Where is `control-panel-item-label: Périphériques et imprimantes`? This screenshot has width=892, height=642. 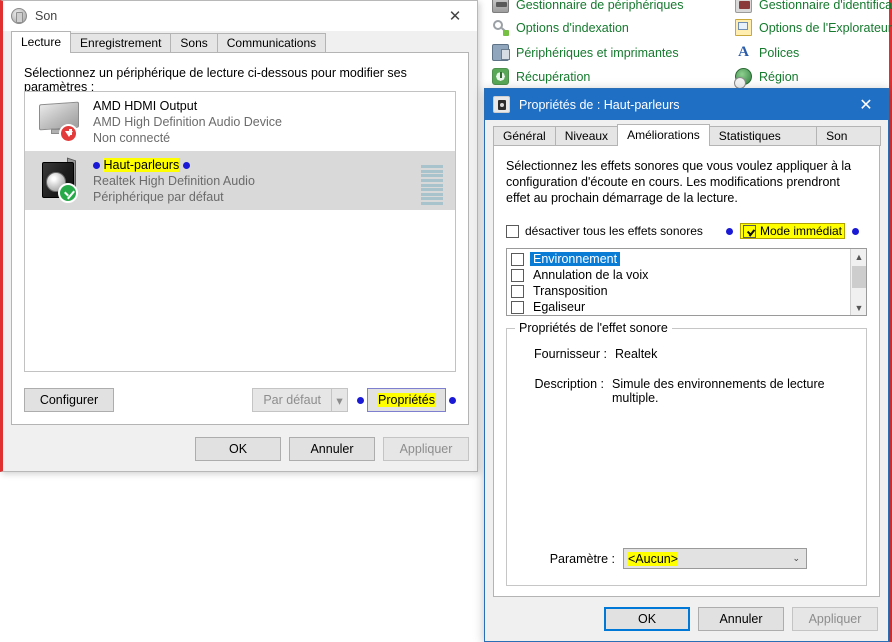 control-panel-item-label: Périphériques et imprimantes is located at coordinates (597, 52).